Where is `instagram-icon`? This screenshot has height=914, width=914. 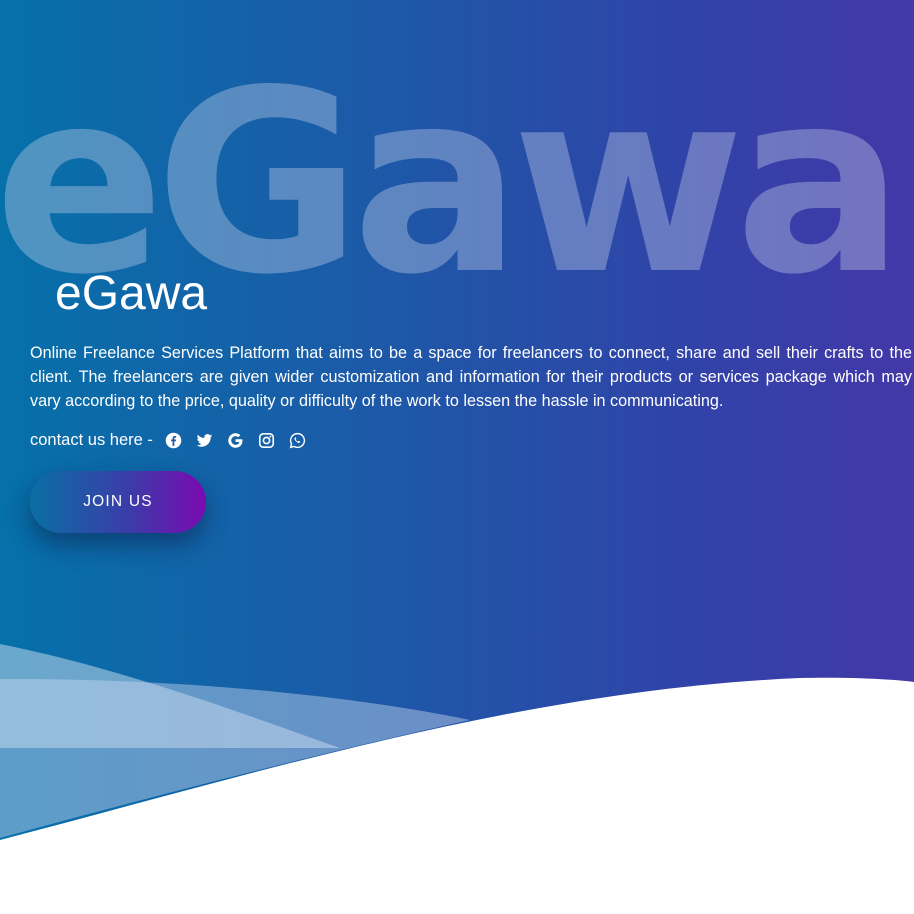 instagram-icon is located at coordinates (266, 440).